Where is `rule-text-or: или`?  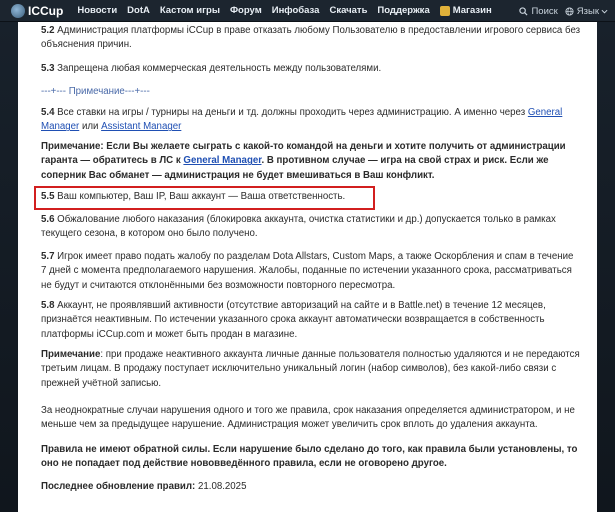
rule-text-or: или is located at coordinates (90, 127).